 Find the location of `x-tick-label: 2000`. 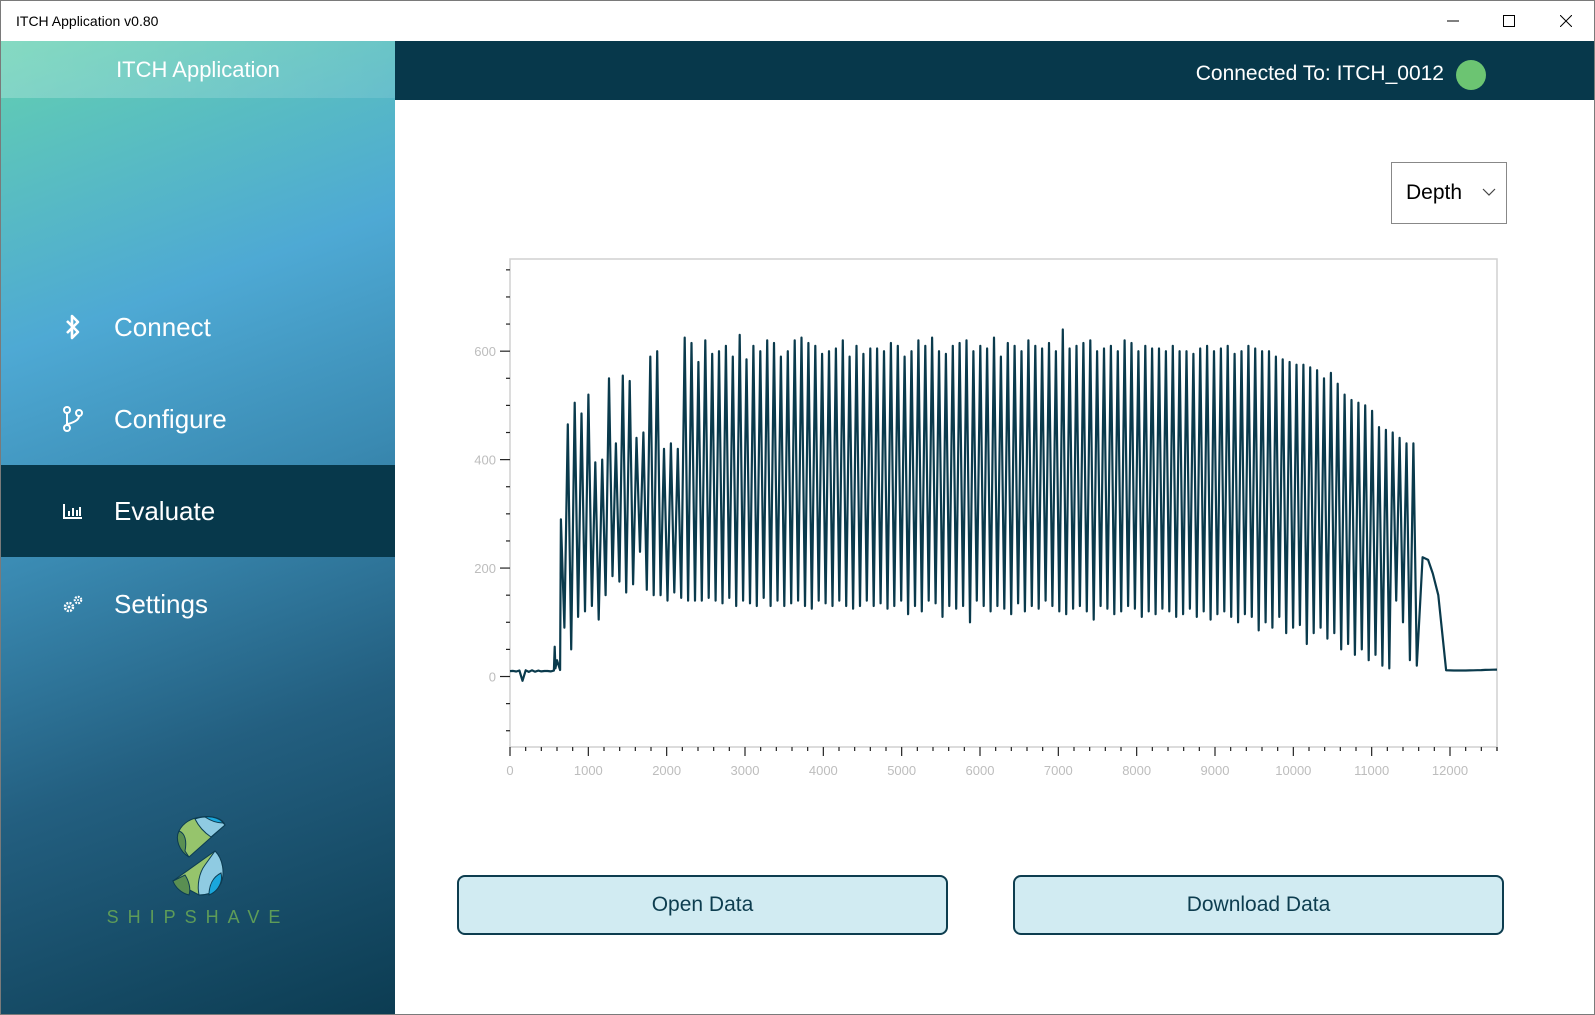

x-tick-label: 2000 is located at coordinates (666, 770).